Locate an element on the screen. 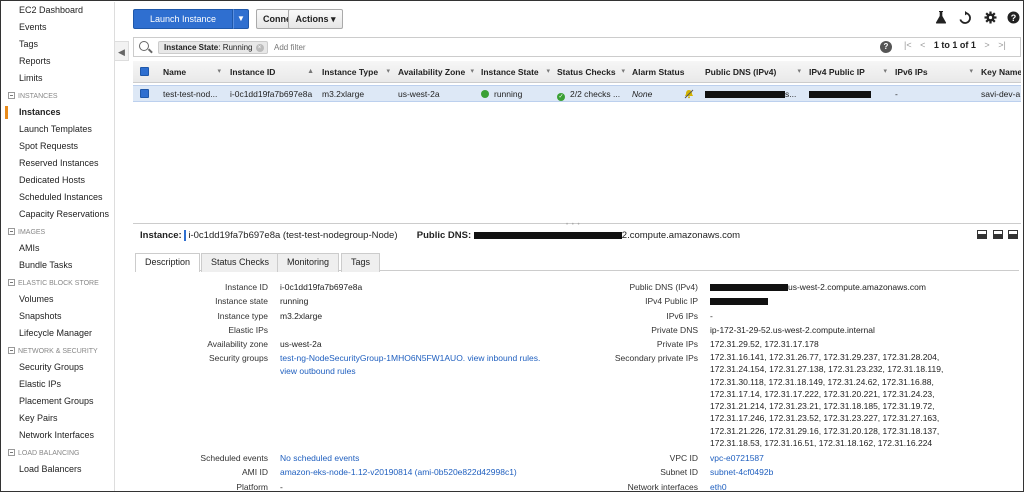  launch-instance-button: Launch Instance is located at coordinates (183, 19).